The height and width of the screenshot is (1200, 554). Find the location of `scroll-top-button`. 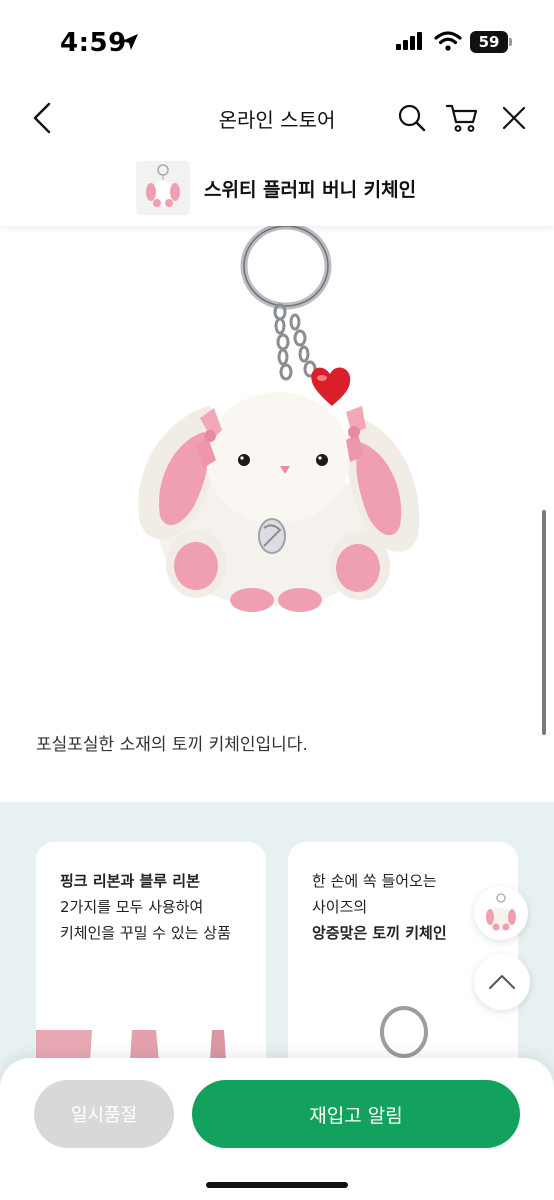

scroll-top-button is located at coordinates (502, 982).